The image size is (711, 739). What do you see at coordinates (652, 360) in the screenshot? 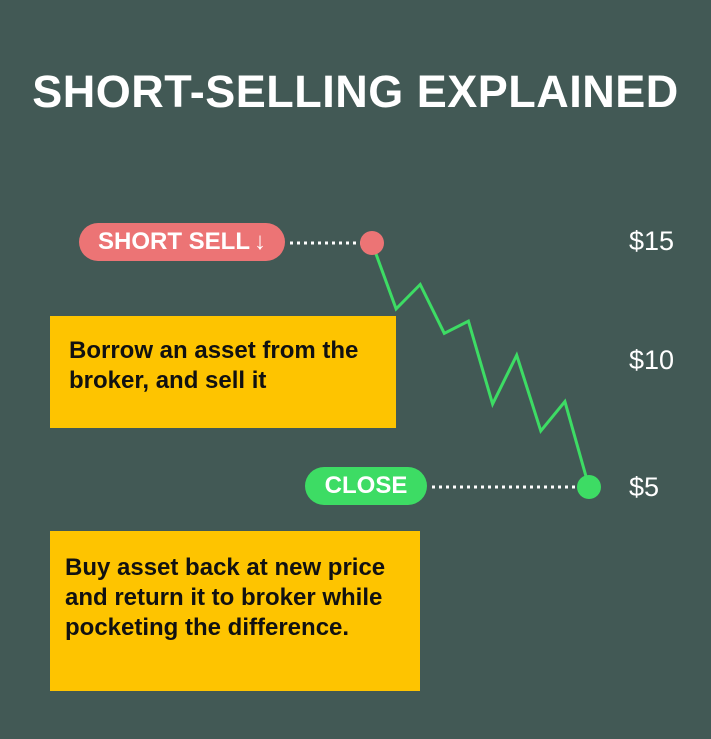
I see `price-label-10: $10` at bounding box center [652, 360].